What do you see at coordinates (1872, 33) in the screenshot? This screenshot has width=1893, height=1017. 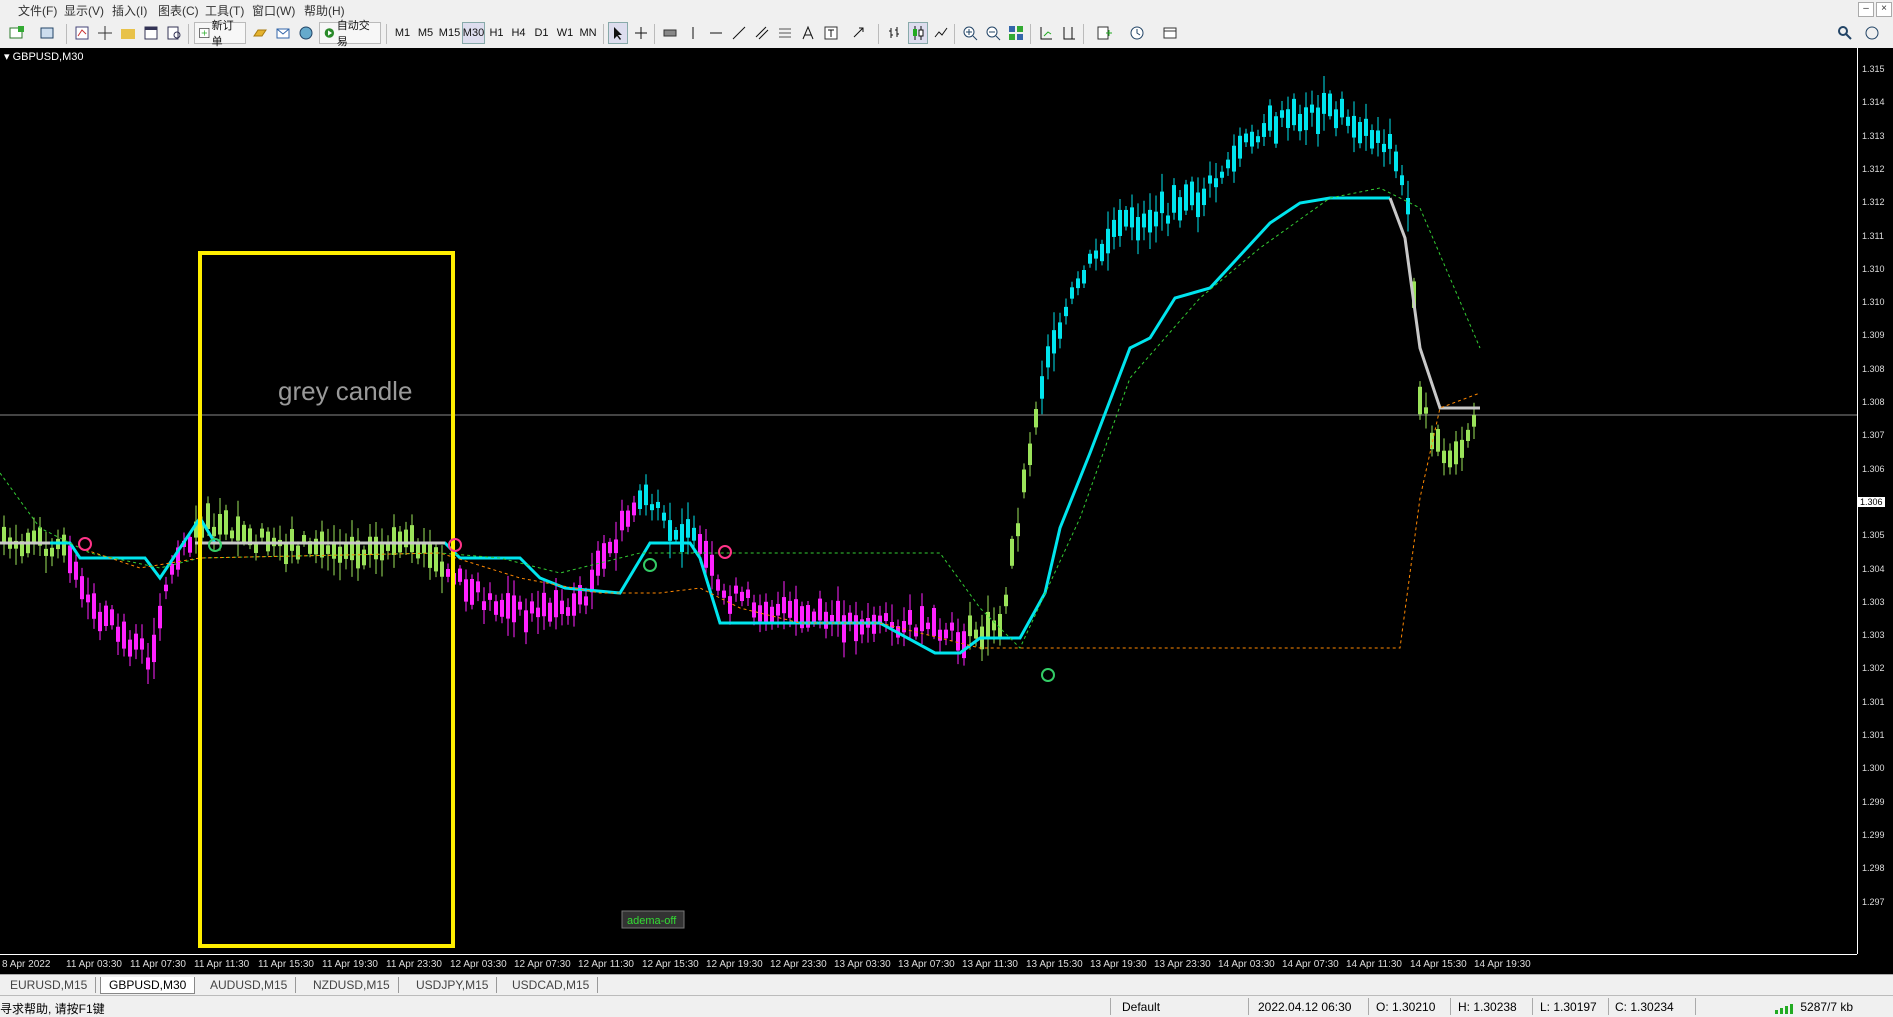 I see `chat-button` at bounding box center [1872, 33].